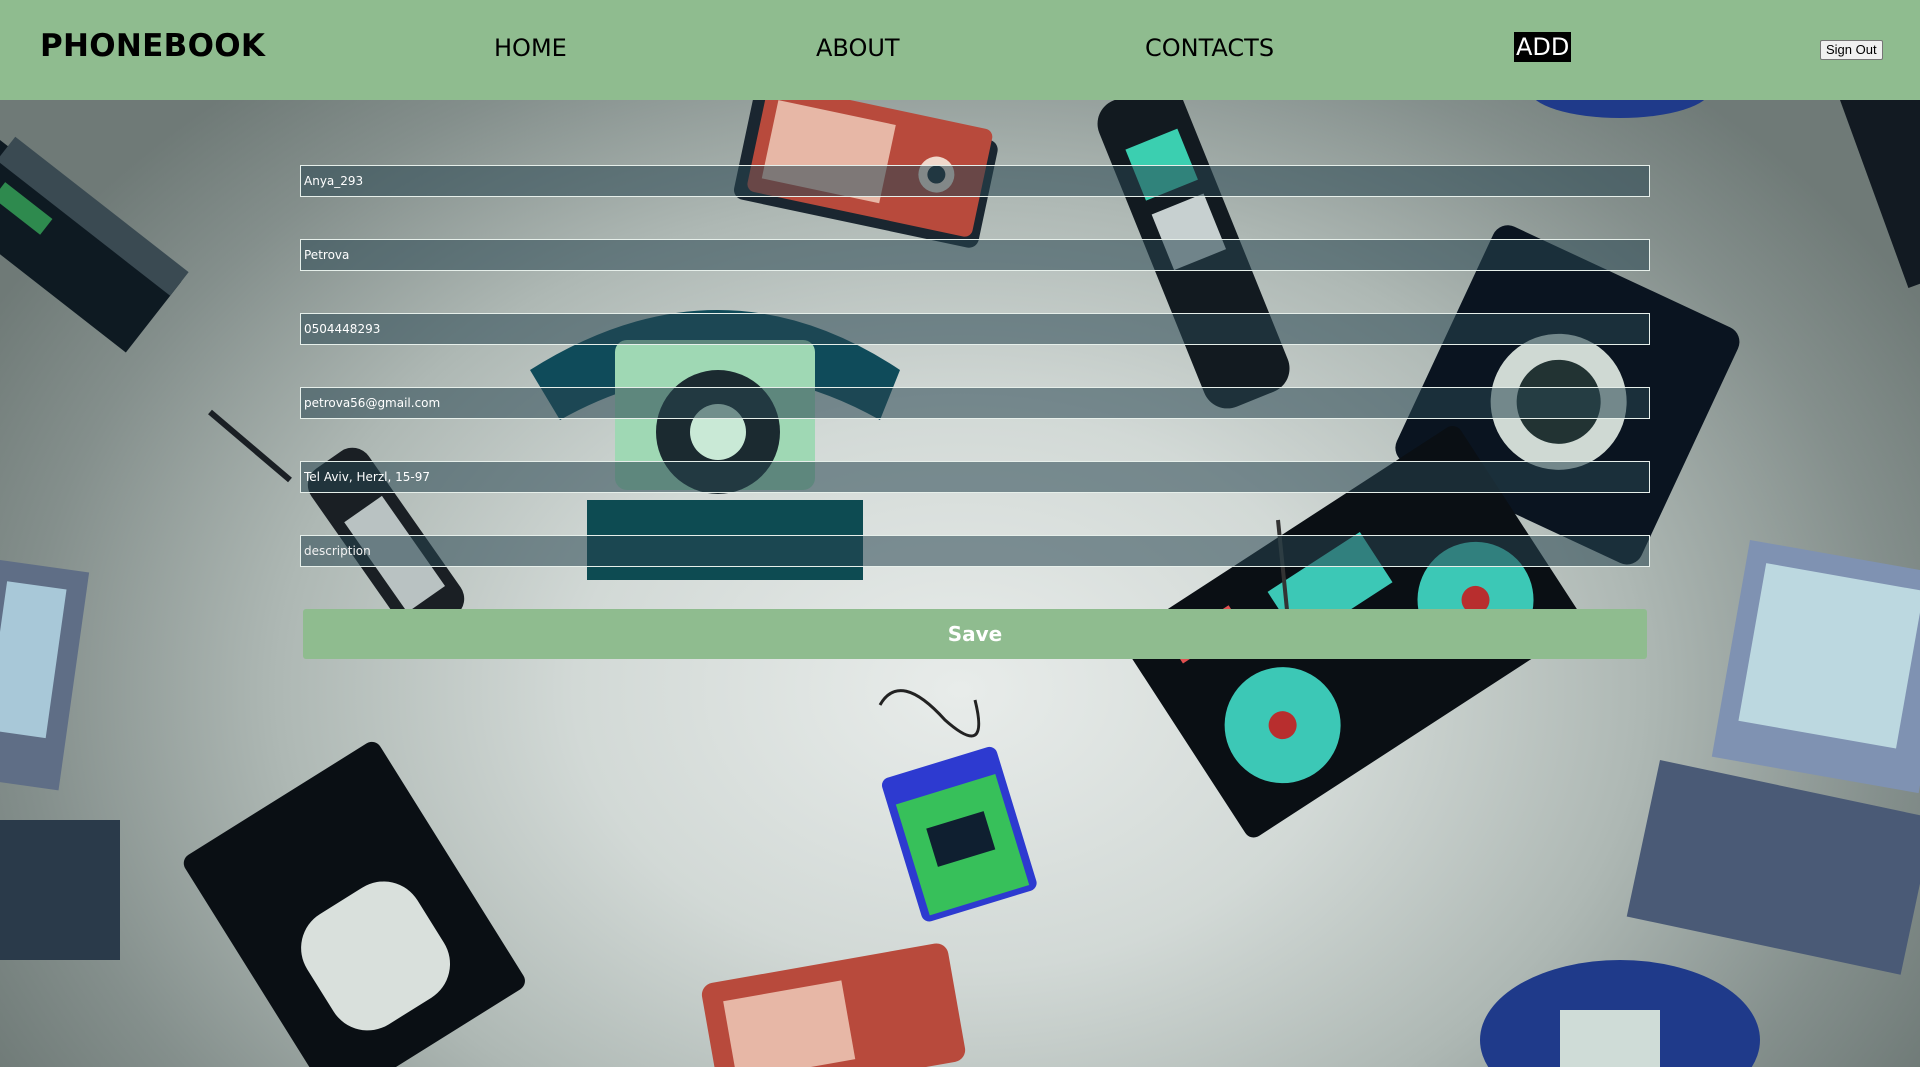  Describe the element at coordinates (153, 46) in the screenshot. I see `app-logo-text: PHONEBOOK` at that location.